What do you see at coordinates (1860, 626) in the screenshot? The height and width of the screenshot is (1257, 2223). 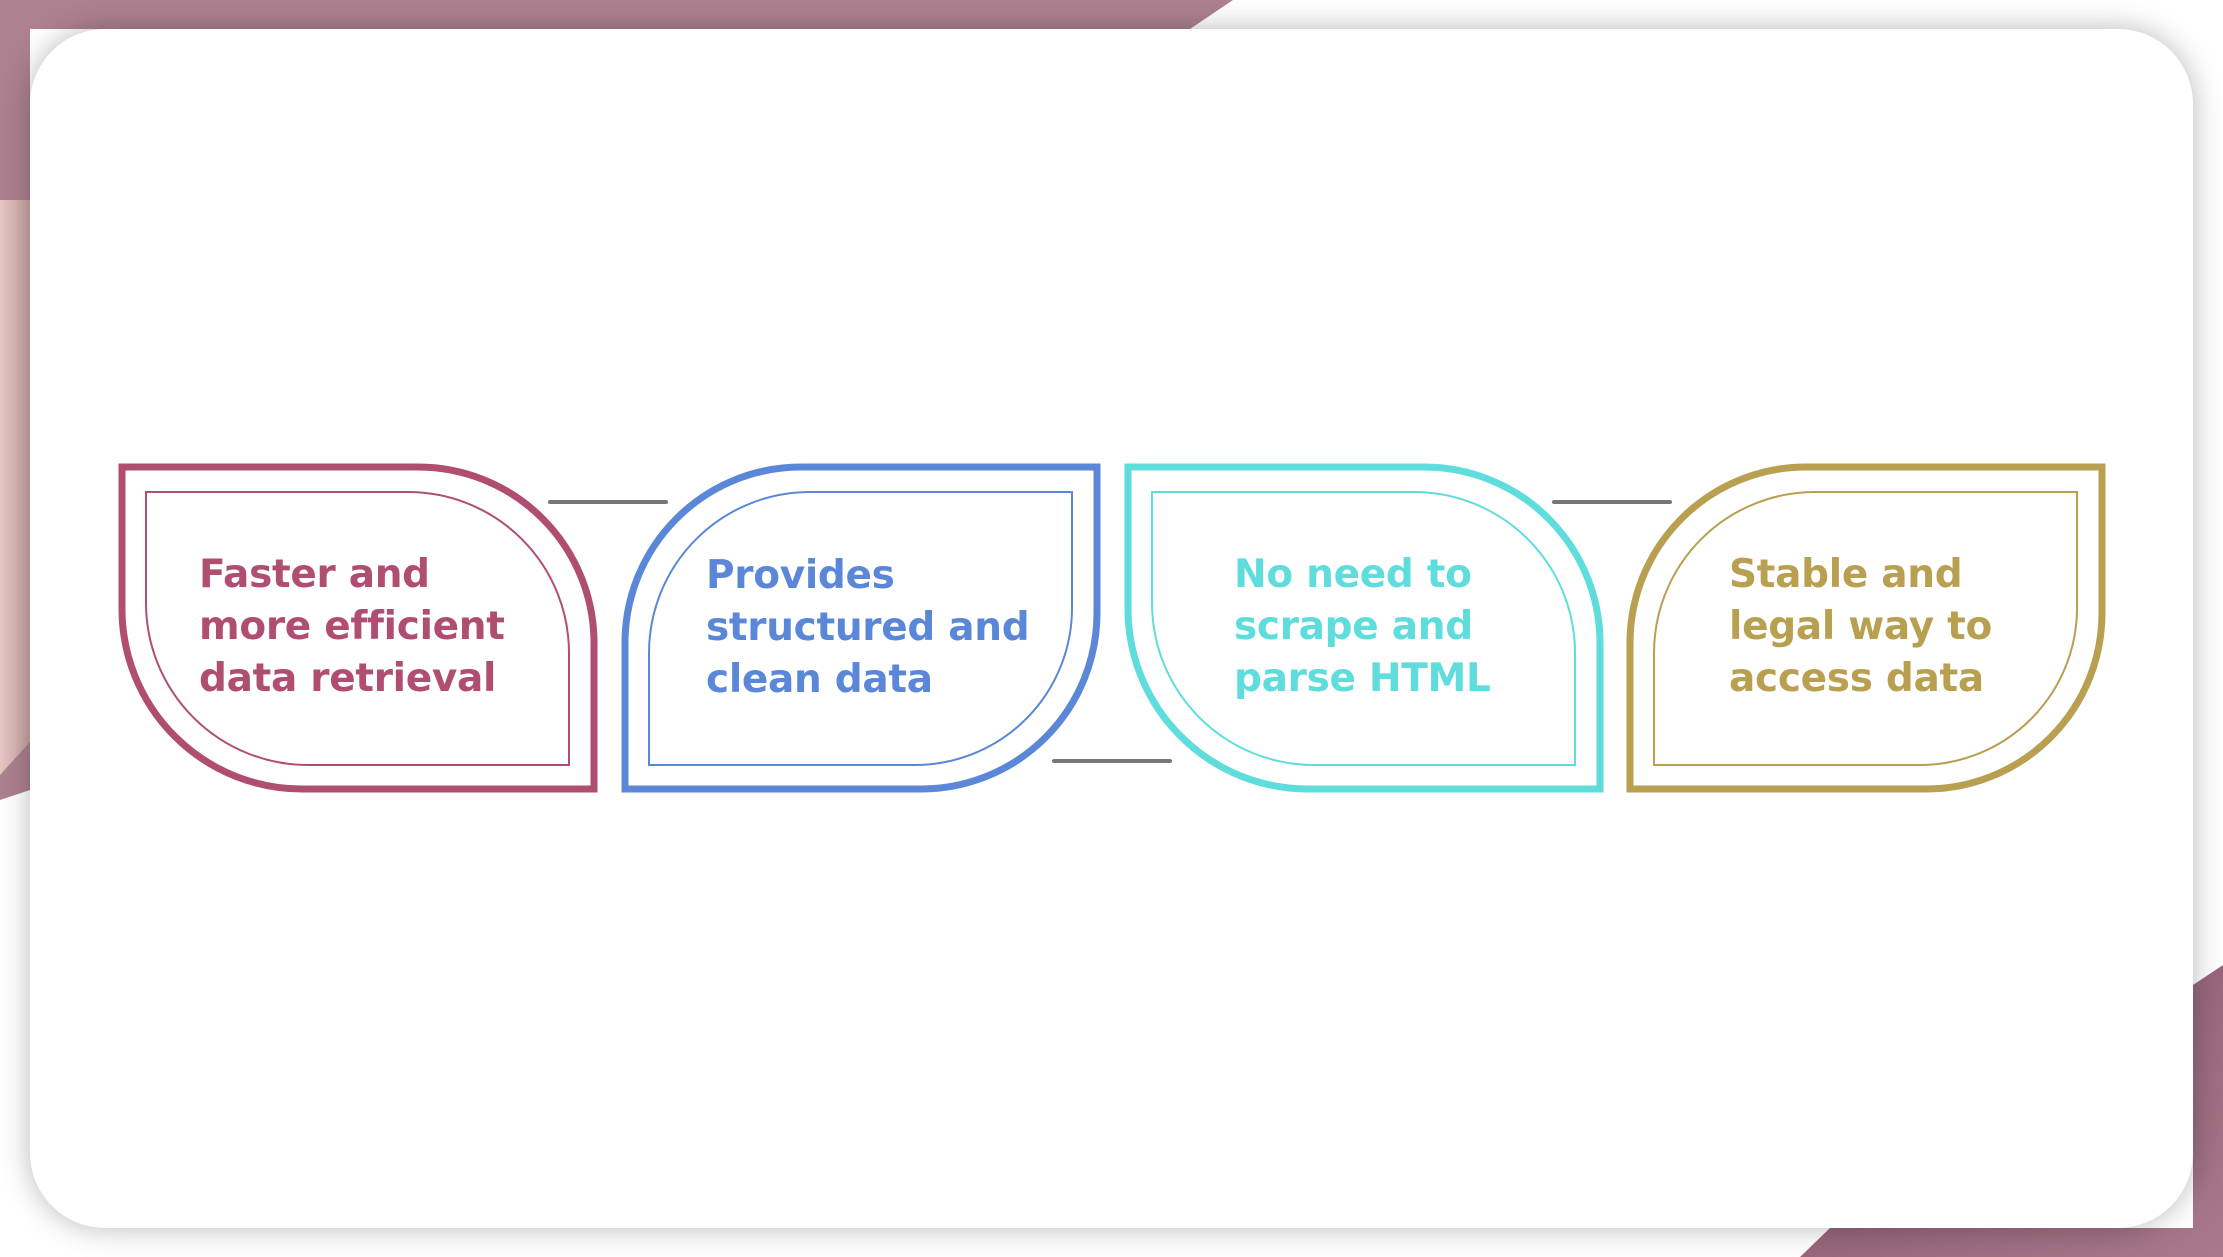 I see `card-text: Stable and legal way to access data` at bounding box center [1860, 626].